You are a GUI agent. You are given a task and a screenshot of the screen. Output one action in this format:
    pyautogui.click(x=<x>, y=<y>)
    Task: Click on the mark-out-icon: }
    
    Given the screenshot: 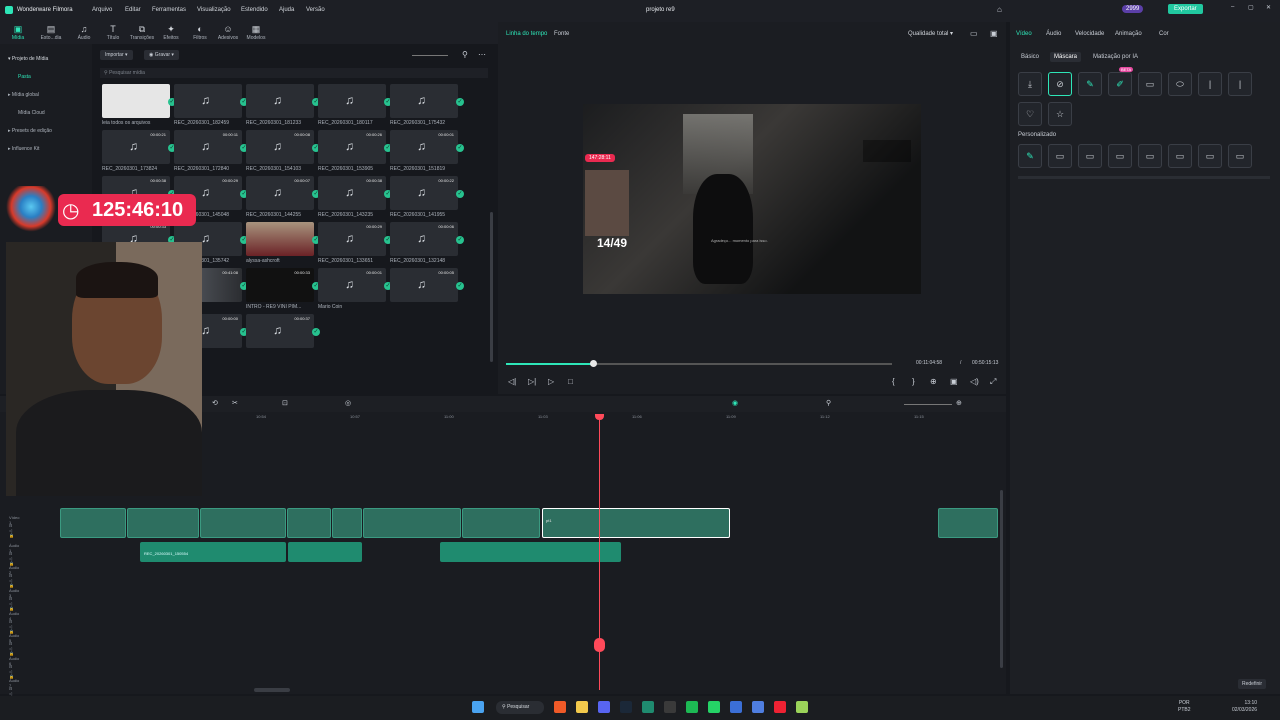 What is the action you would take?
    pyautogui.click(x=913, y=381)
    